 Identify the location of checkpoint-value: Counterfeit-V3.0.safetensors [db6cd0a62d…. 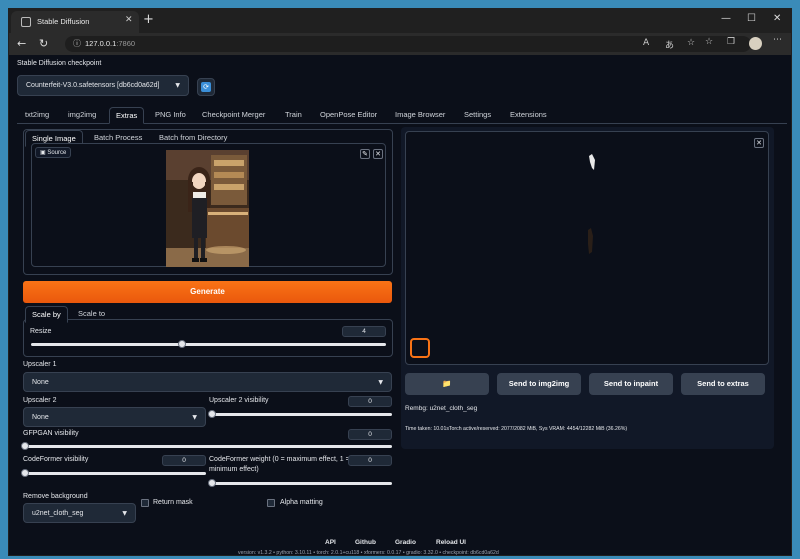
(93, 85).